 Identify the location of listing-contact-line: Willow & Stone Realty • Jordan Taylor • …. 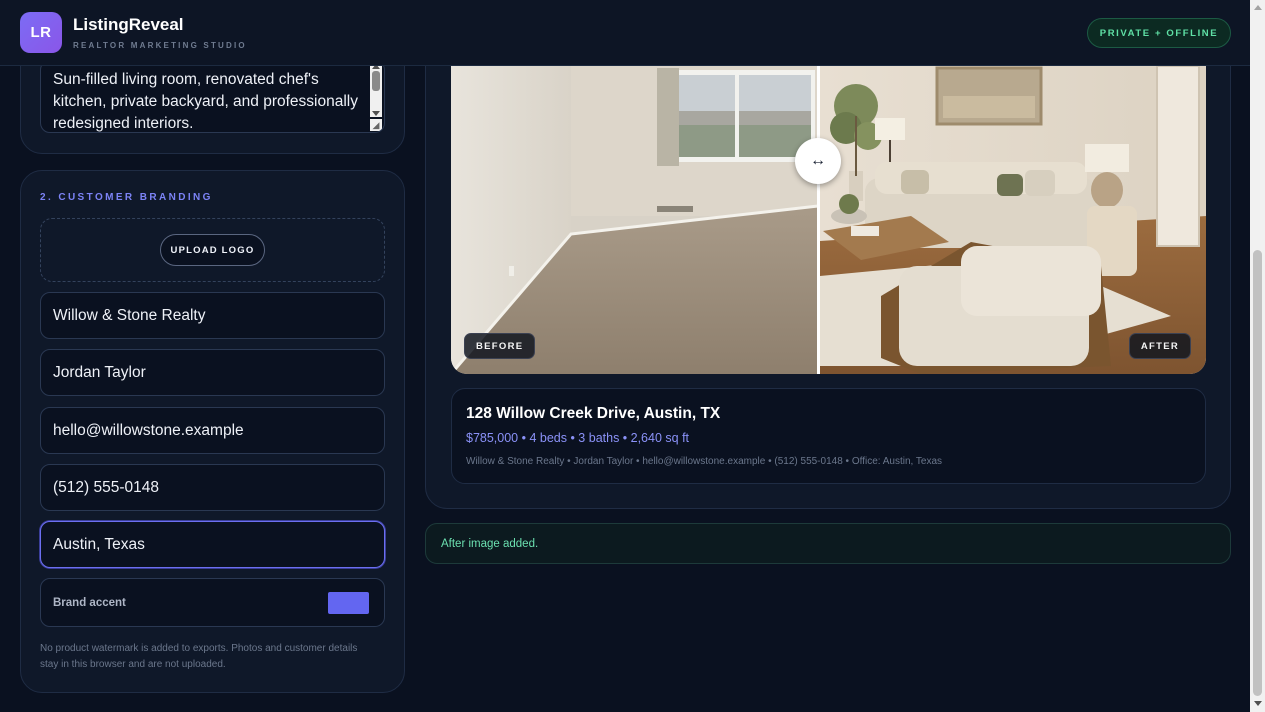
(704, 461).